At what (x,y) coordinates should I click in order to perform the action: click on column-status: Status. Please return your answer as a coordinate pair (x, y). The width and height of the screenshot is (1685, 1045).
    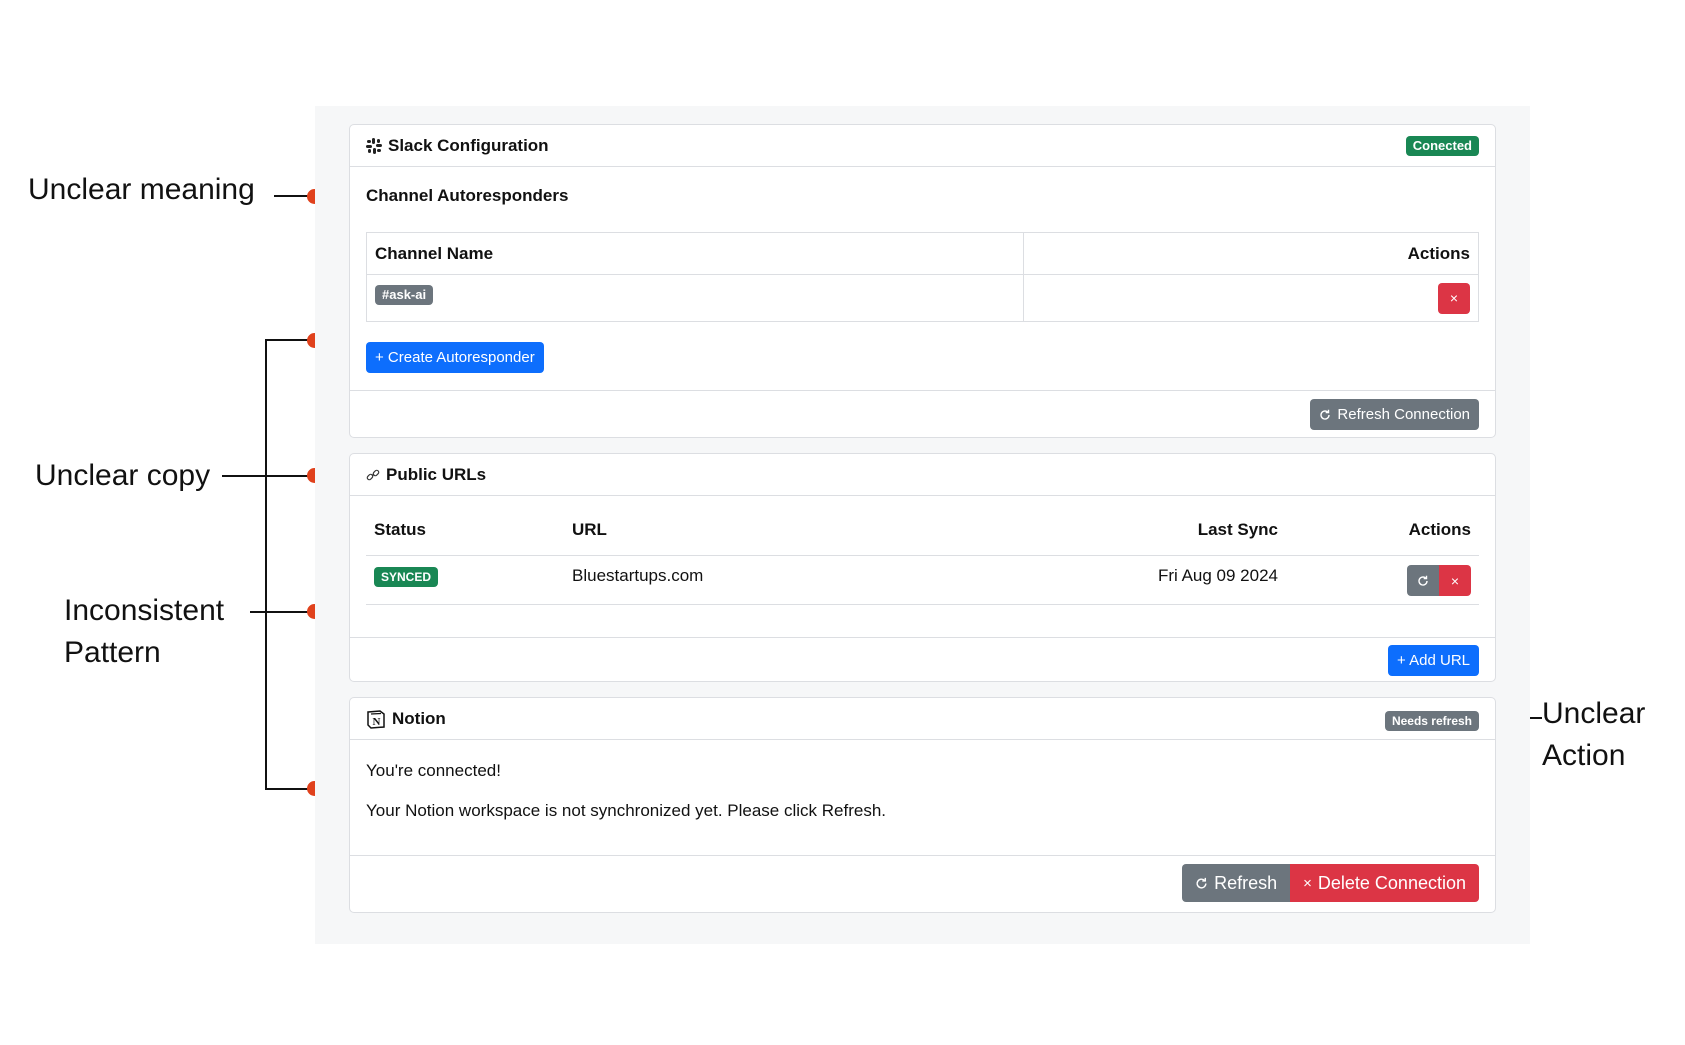
    Looking at the image, I should click on (400, 529).